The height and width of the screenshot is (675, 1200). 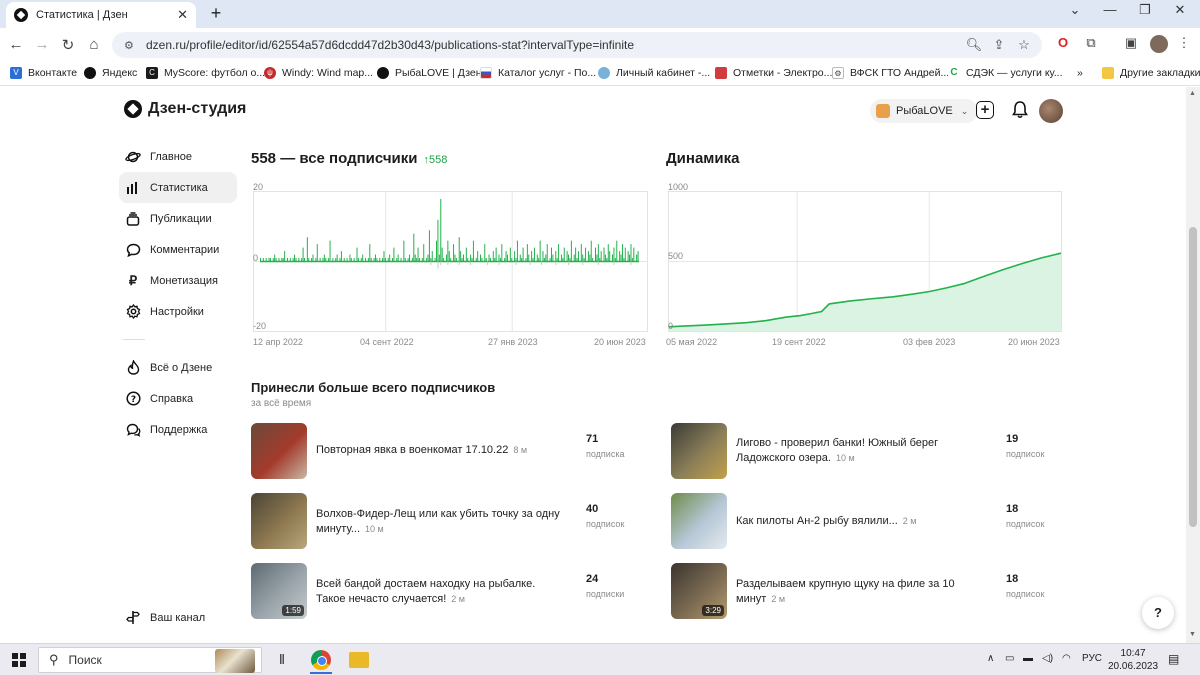 What do you see at coordinates (1159, 44) in the screenshot?
I see `profile-avatar-icon` at bounding box center [1159, 44].